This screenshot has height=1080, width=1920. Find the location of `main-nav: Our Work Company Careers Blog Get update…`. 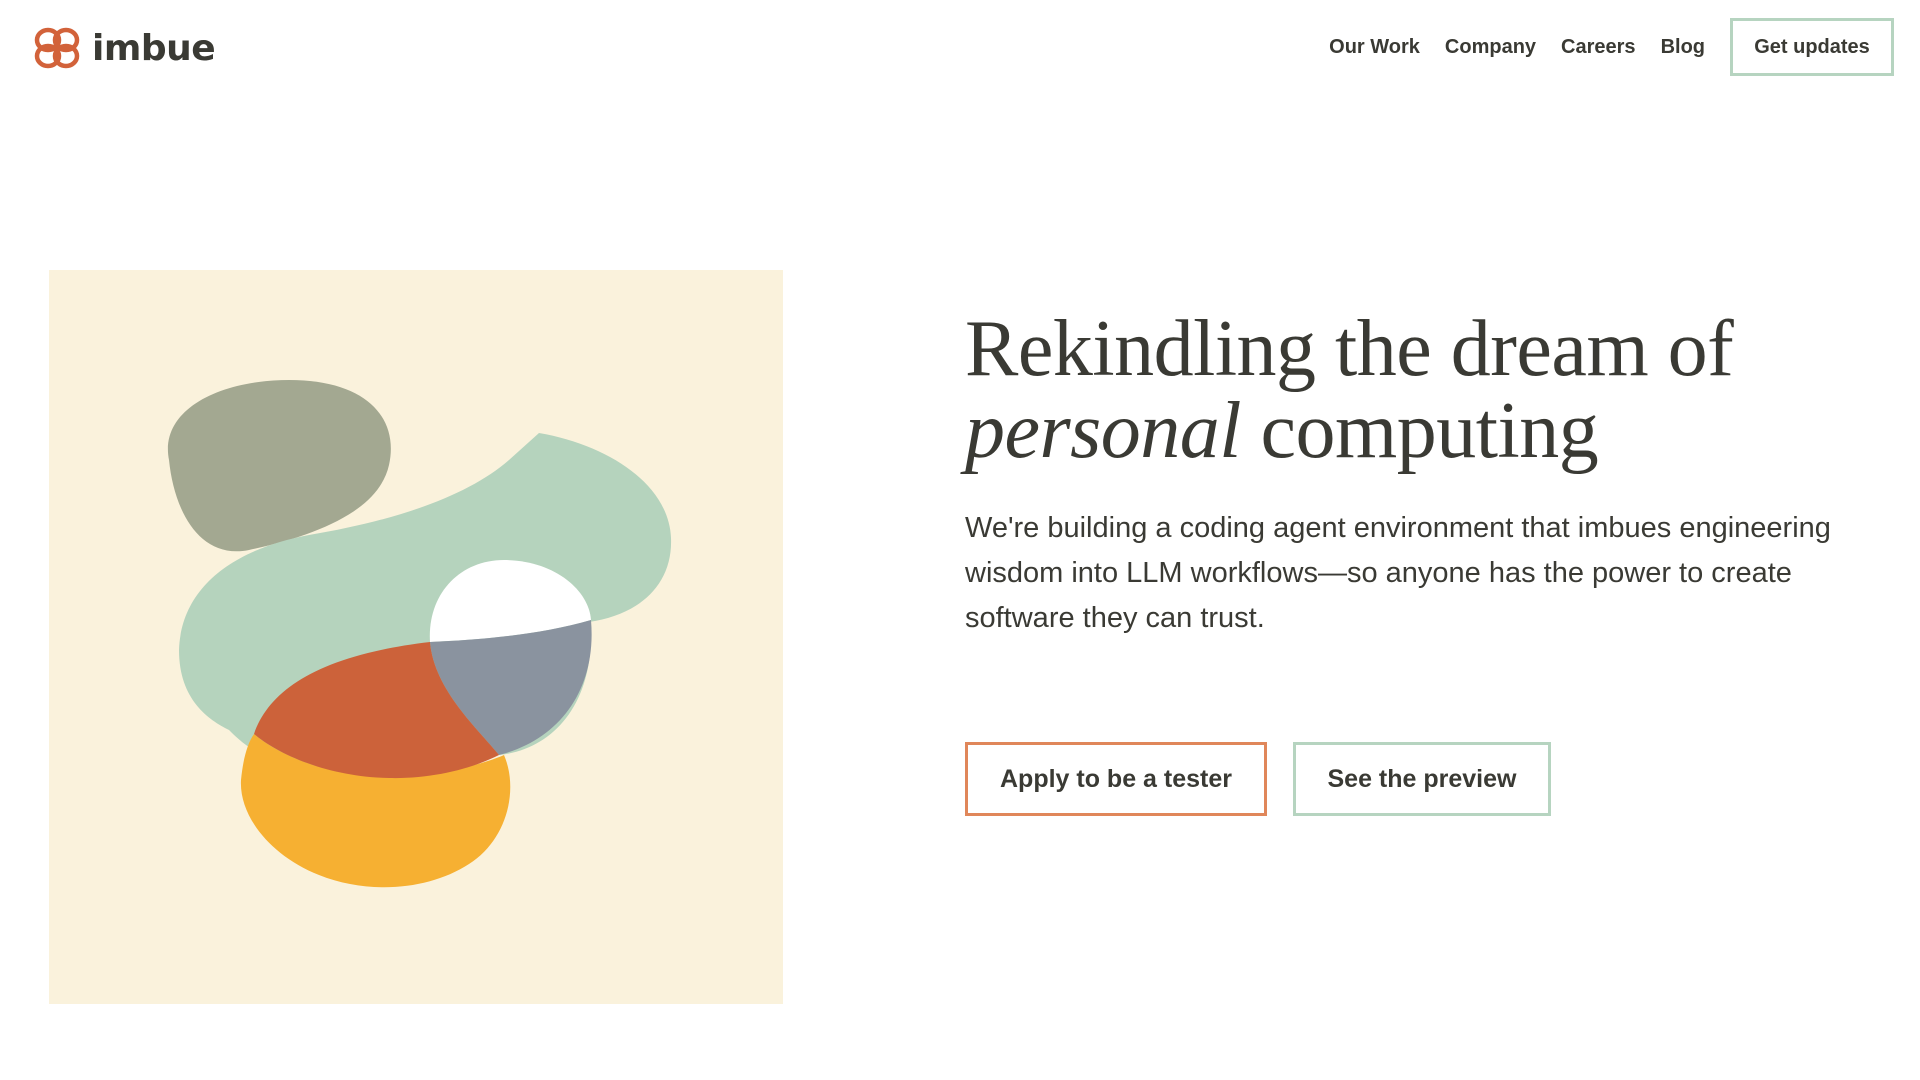

main-nav: Our Work Company Careers Blog Get update… is located at coordinates (1599, 47).